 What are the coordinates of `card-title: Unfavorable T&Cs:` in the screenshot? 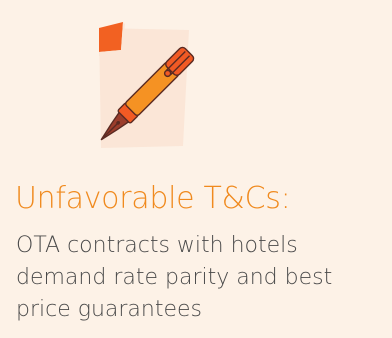 It's located at (153, 198).